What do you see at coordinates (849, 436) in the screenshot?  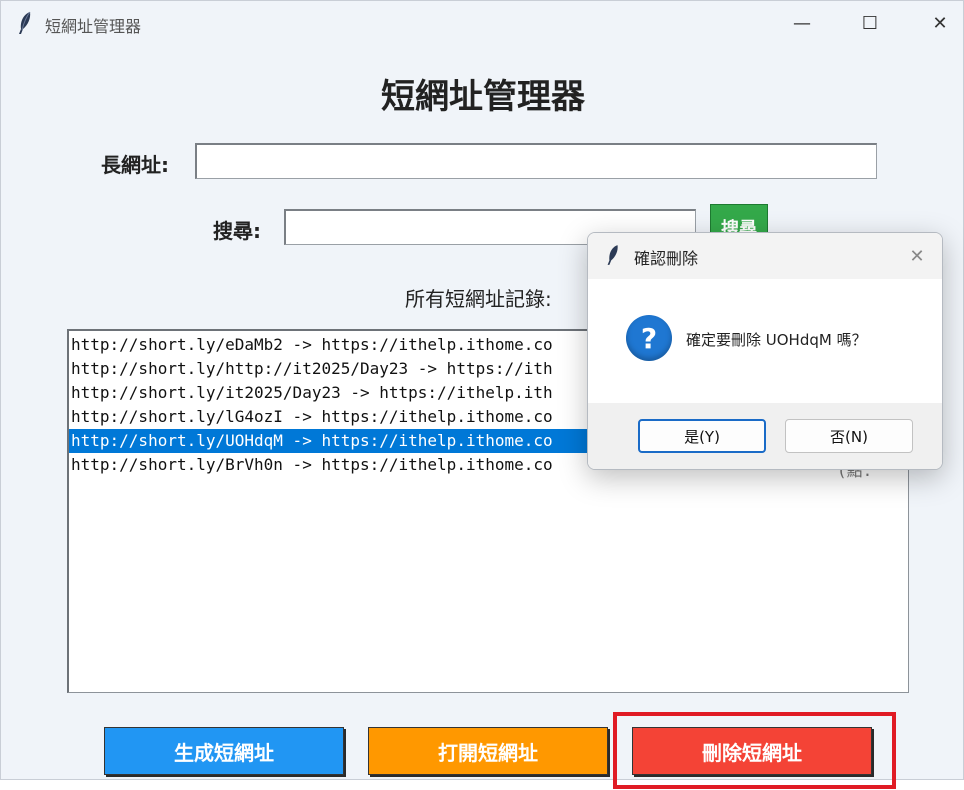 I see `no-button: 否(N)` at bounding box center [849, 436].